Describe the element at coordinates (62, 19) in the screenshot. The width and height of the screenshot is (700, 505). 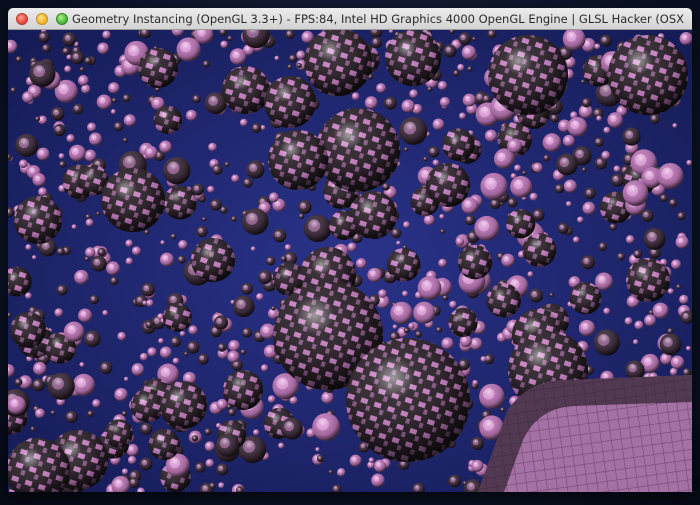
I see `maximize-icon` at that location.